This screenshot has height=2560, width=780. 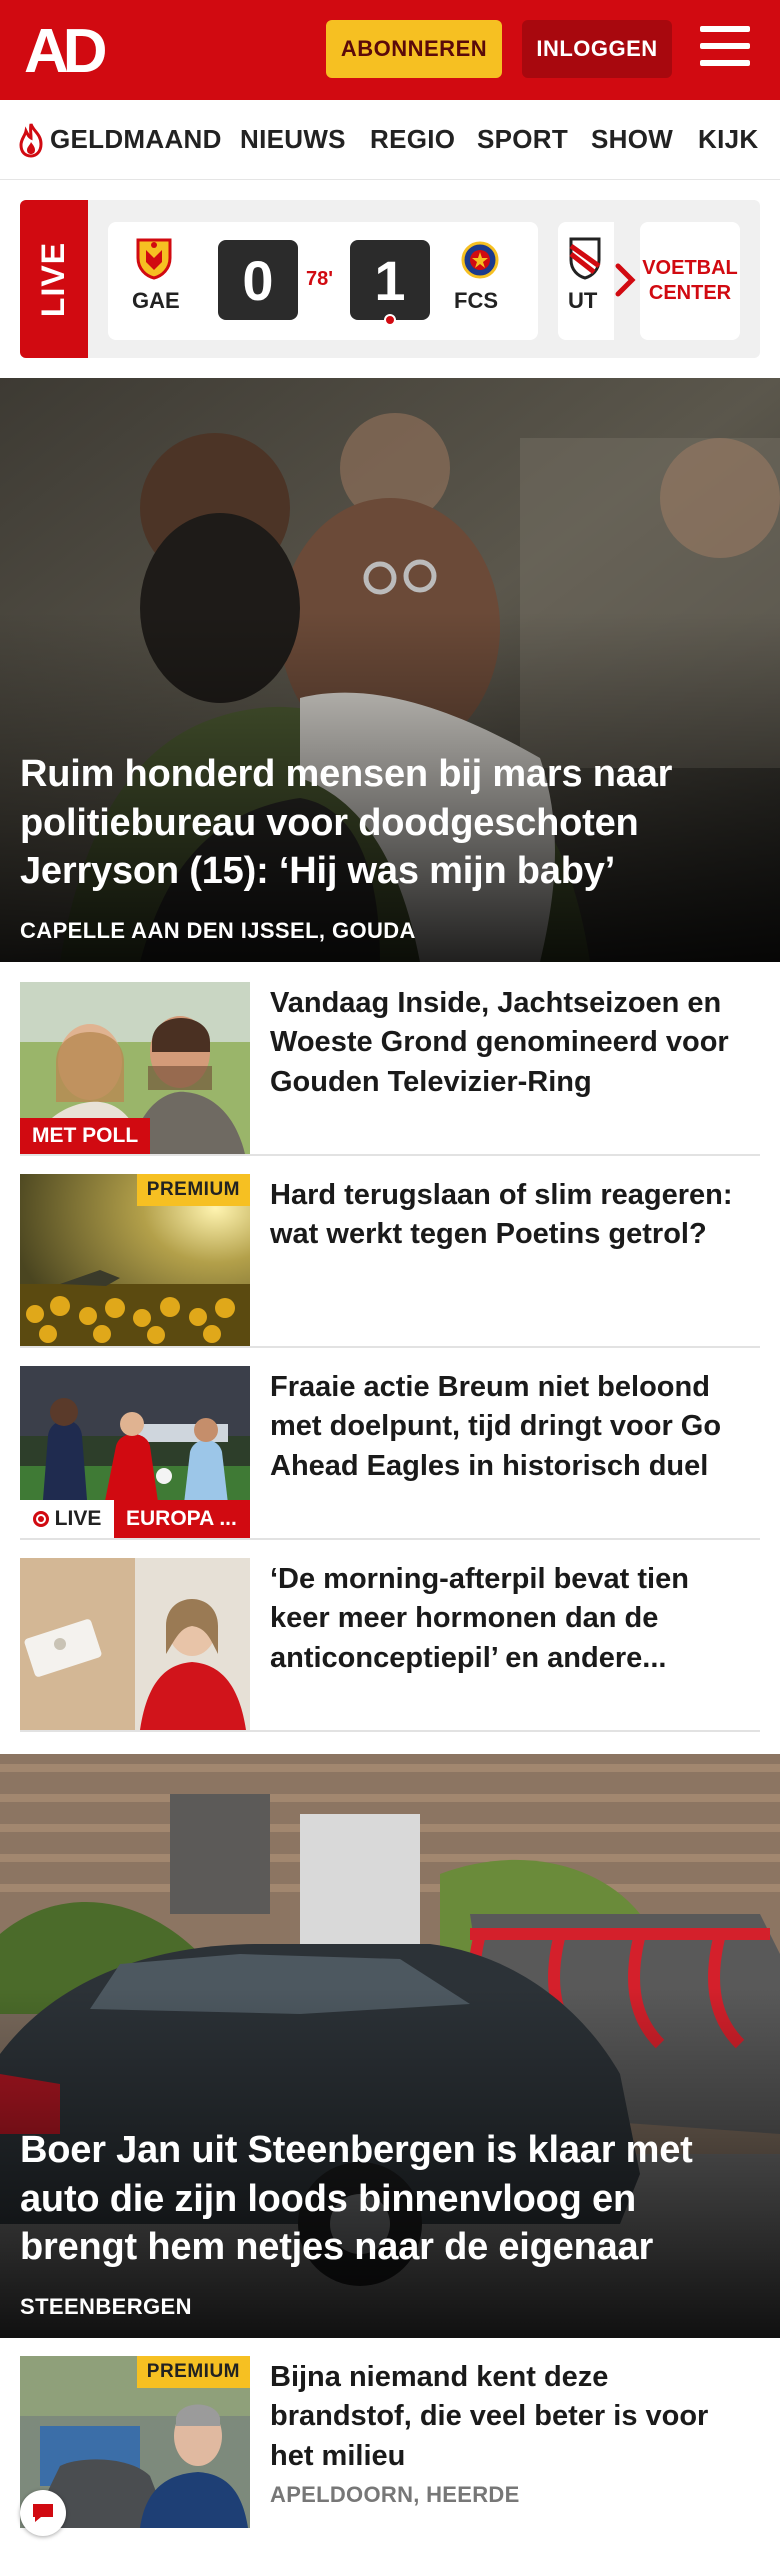 I want to click on vc-line-1: VOETBAL, so click(x=690, y=268).